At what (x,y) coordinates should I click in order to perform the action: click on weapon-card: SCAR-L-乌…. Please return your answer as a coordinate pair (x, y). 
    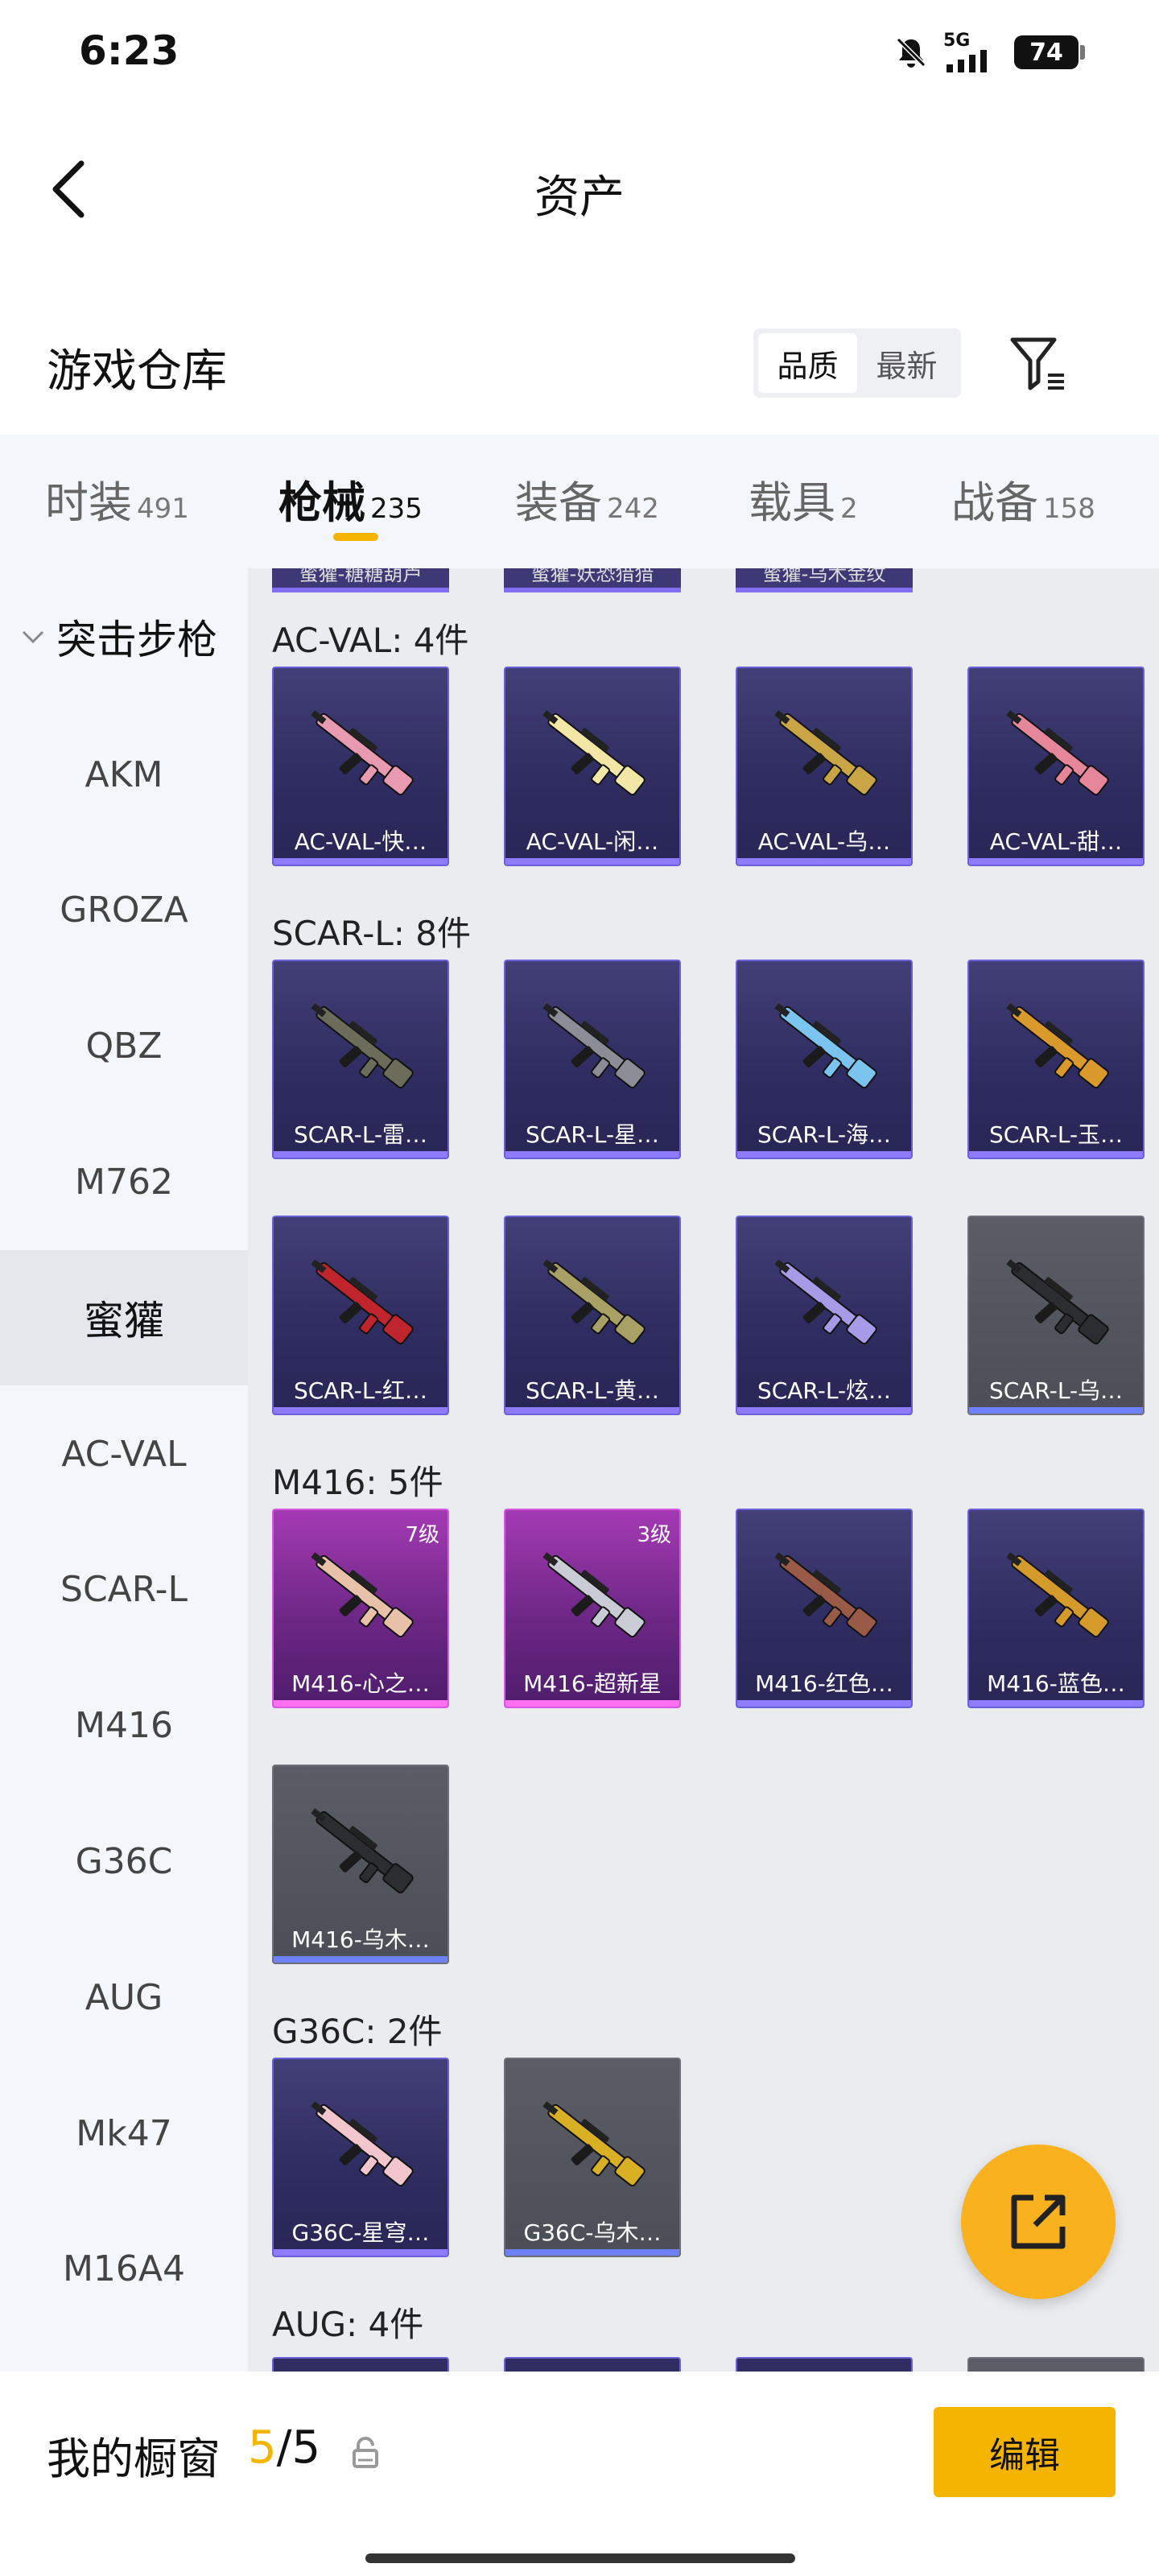
    Looking at the image, I should click on (1056, 1315).